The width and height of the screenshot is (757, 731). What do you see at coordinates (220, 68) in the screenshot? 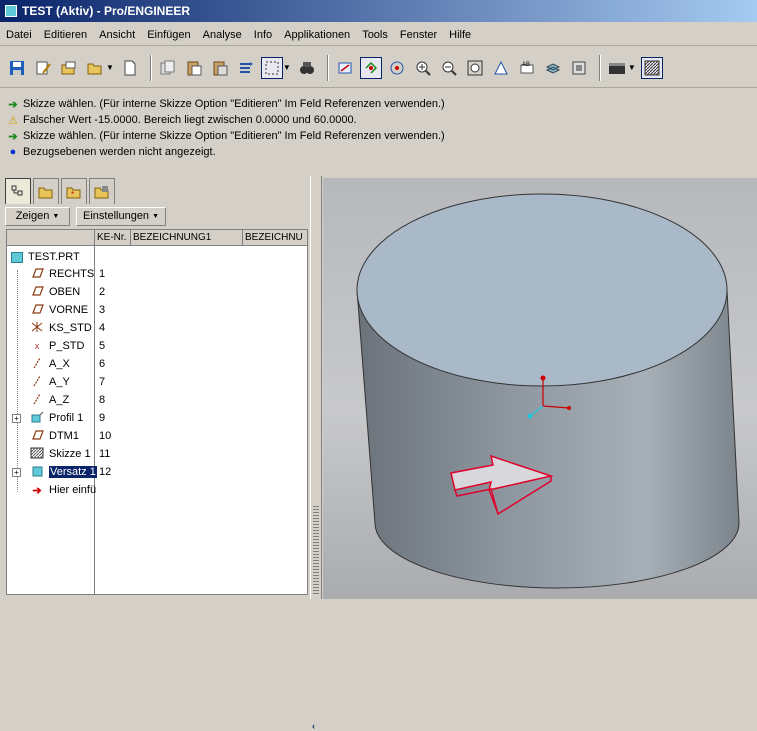
I see `paste-special-icon` at bounding box center [220, 68].